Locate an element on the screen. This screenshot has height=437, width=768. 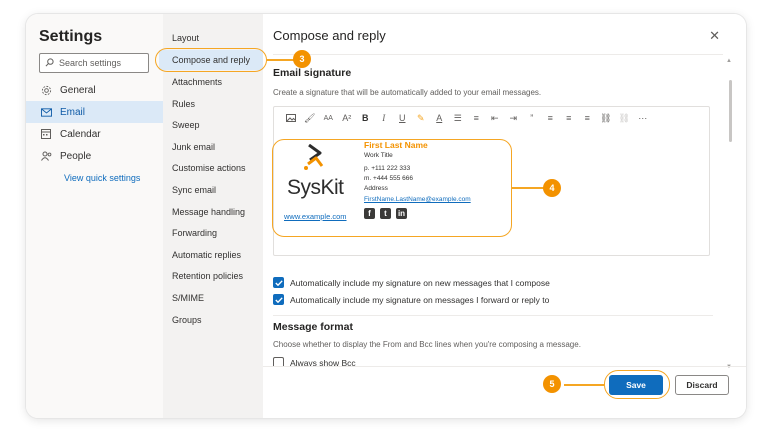
font-color-icon: A is located at coordinates (439, 118).